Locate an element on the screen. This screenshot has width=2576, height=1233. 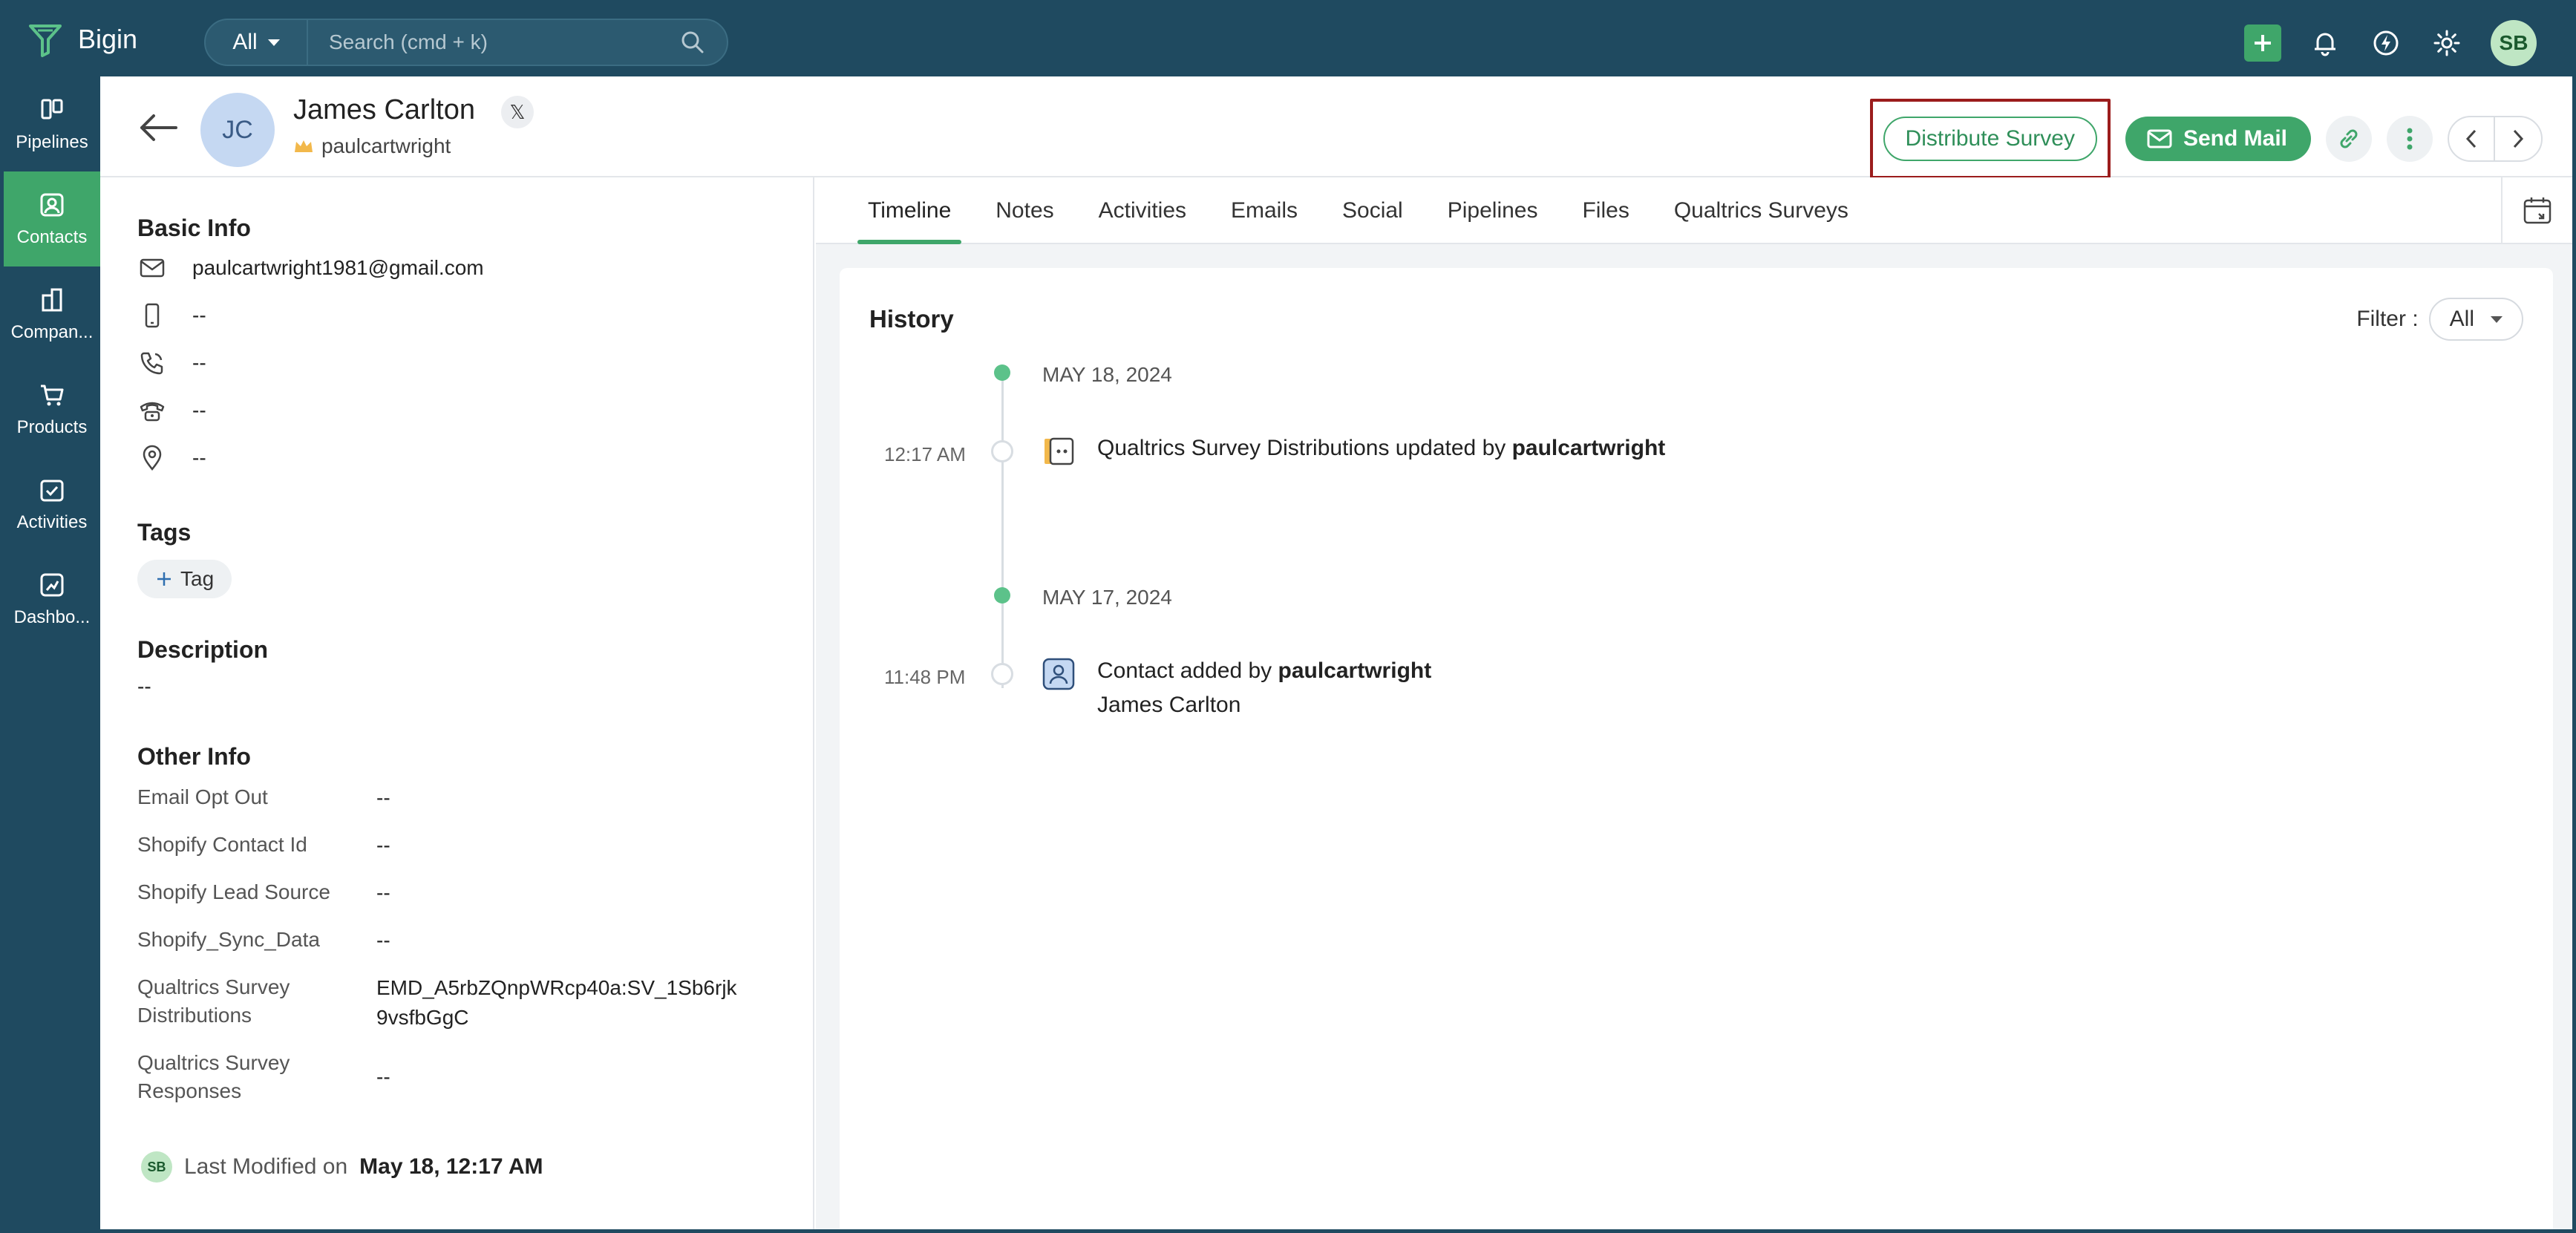
survey-distribution-icon is located at coordinates (1059, 451).